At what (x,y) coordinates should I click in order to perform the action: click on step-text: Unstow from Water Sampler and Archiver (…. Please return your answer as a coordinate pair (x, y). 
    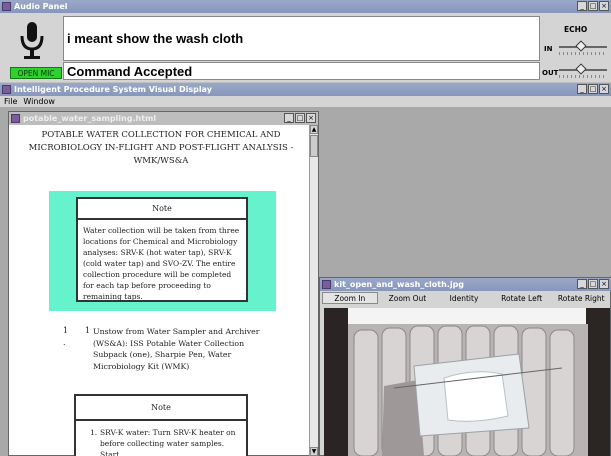
    Looking at the image, I should click on (176, 349).